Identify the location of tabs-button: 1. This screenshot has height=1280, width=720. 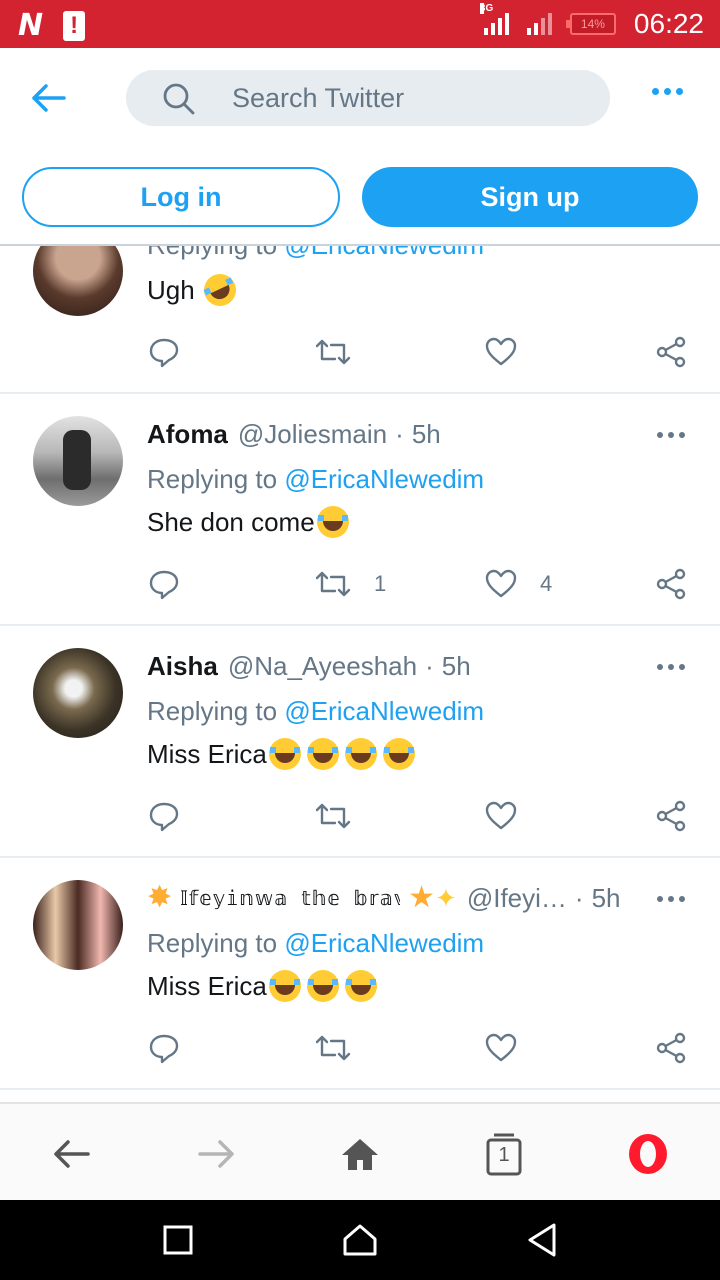
(504, 1154).